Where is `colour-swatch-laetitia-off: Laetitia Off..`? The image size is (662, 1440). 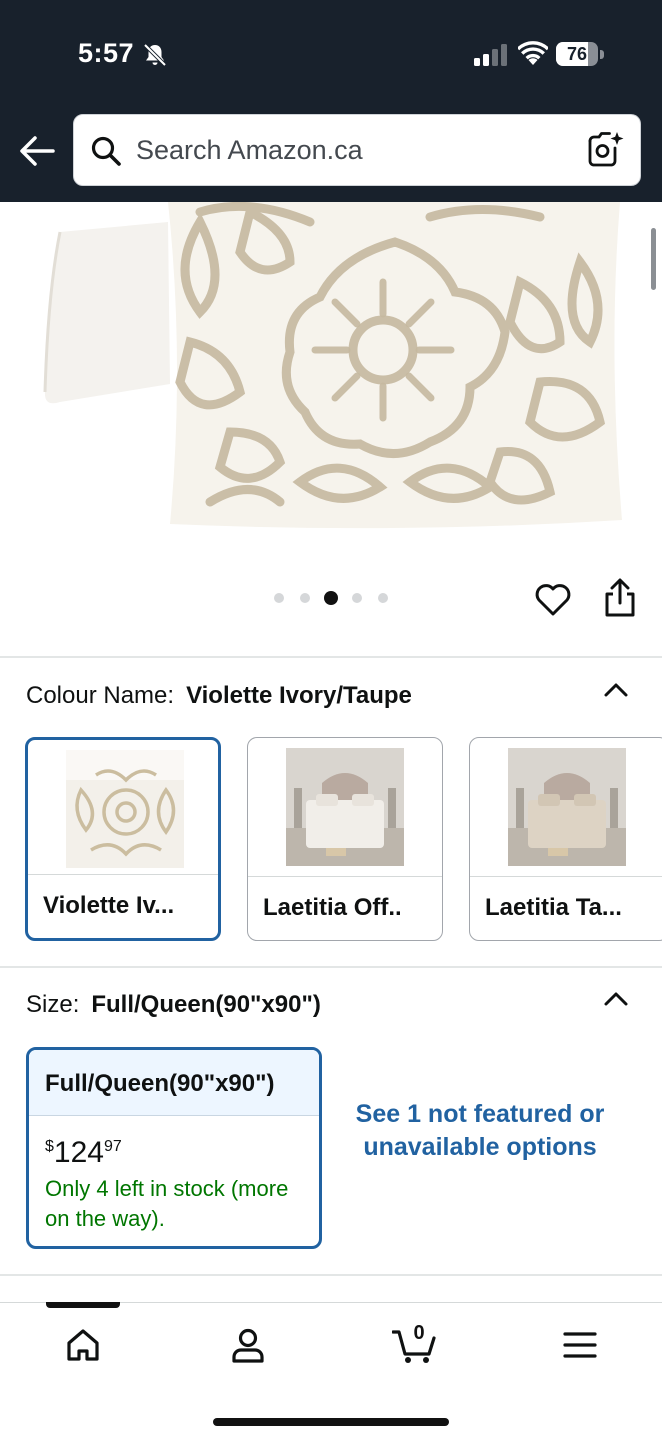
colour-swatch-laetitia-off: Laetitia Off.. is located at coordinates (345, 839).